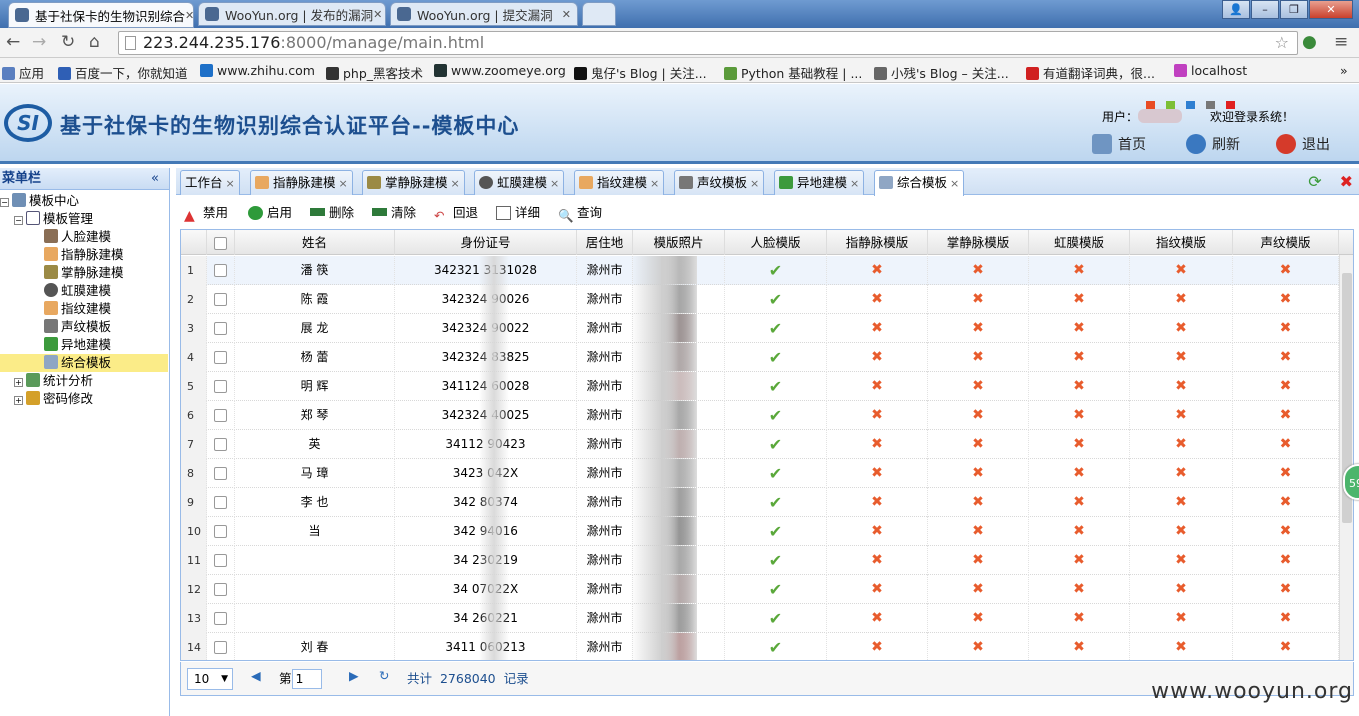  Describe the element at coordinates (210, 182) in the screenshot. I see `tab-workbench: 工作台 ×` at that location.